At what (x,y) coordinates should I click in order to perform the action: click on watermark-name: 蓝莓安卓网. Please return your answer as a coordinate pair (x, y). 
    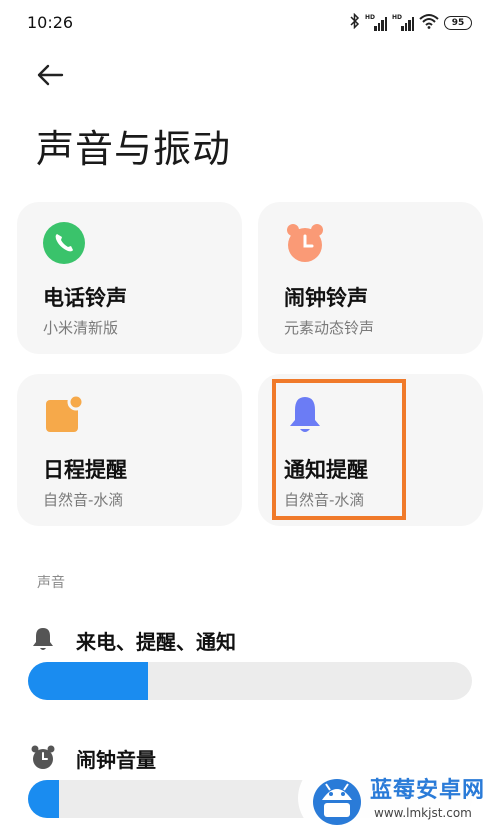
    Looking at the image, I should click on (428, 790).